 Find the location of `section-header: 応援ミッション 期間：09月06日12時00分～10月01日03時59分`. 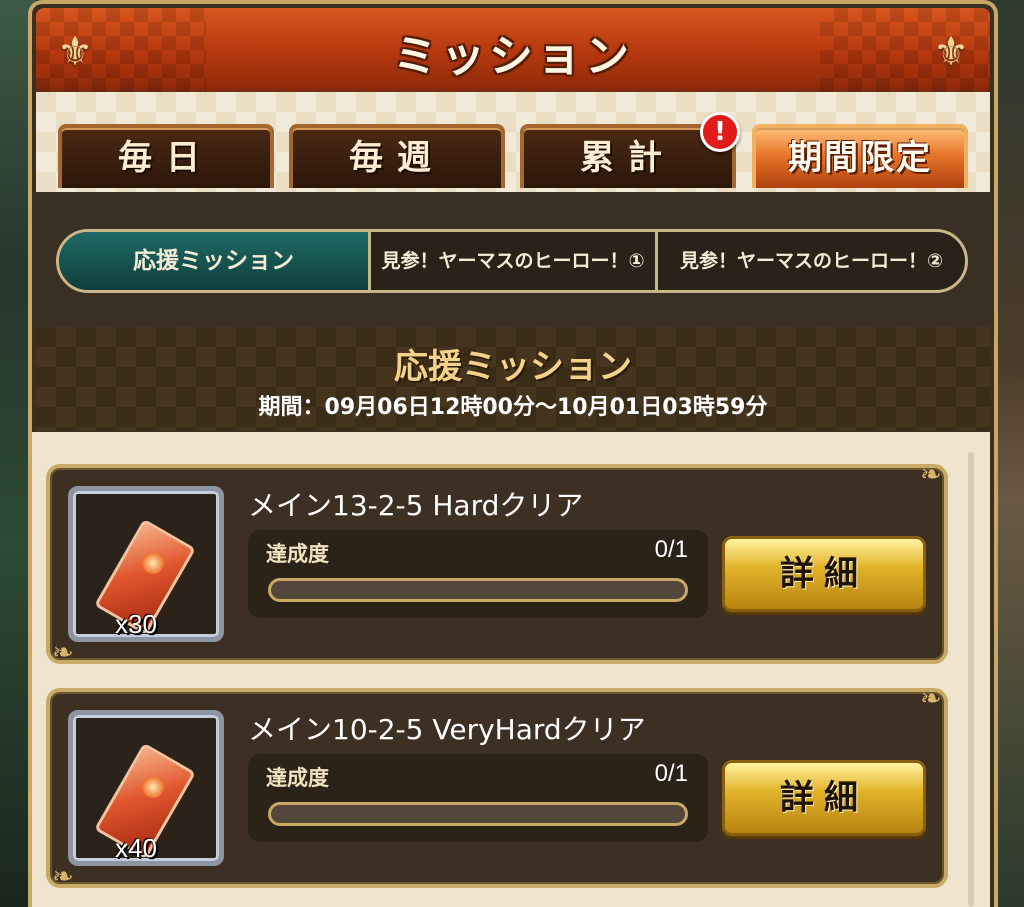

section-header: 応援ミッション 期間：09月06日12時00分～10月01日03時59分 is located at coordinates (513, 379).